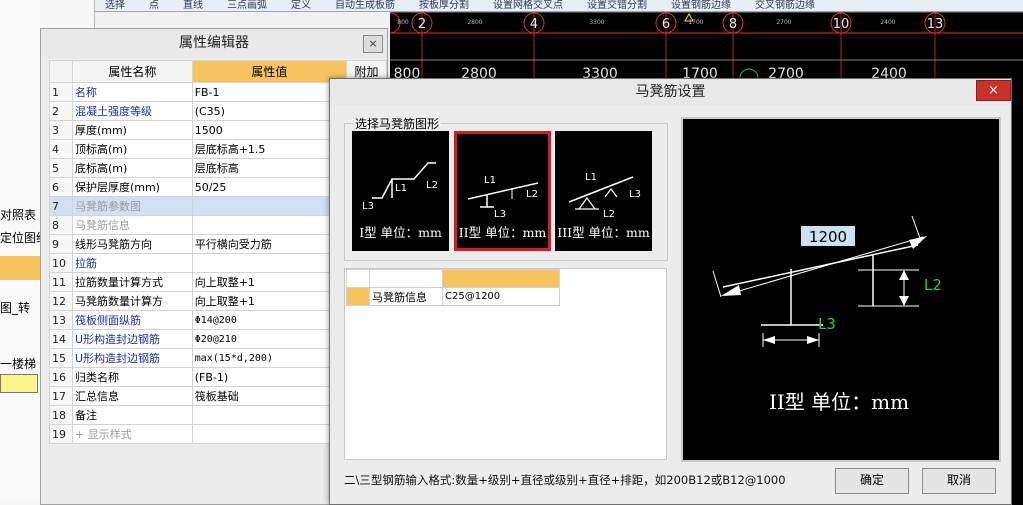 The image size is (1023, 505). What do you see at coordinates (132, 149) in the screenshot?
I see `property-name: 顶标高(m)` at bounding box center [132, 149].